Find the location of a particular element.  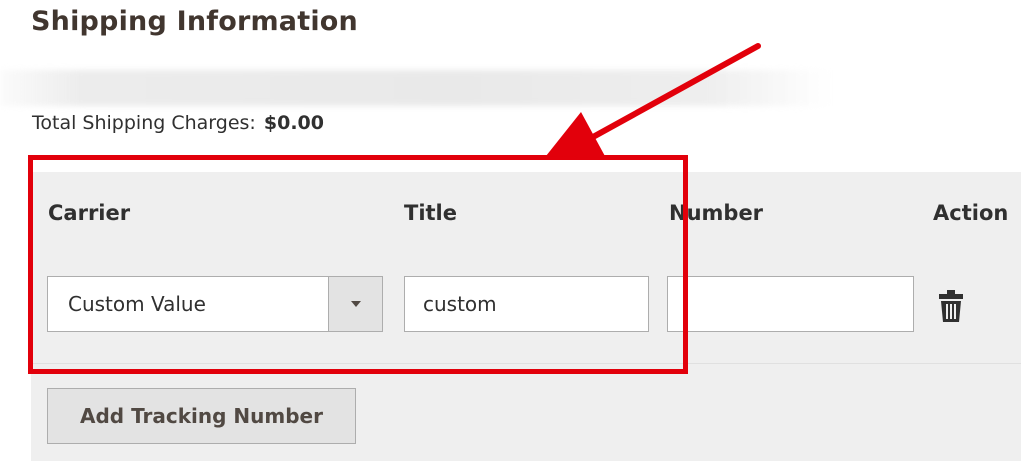

column-header-number: Number is located at coordinates (716, 213).